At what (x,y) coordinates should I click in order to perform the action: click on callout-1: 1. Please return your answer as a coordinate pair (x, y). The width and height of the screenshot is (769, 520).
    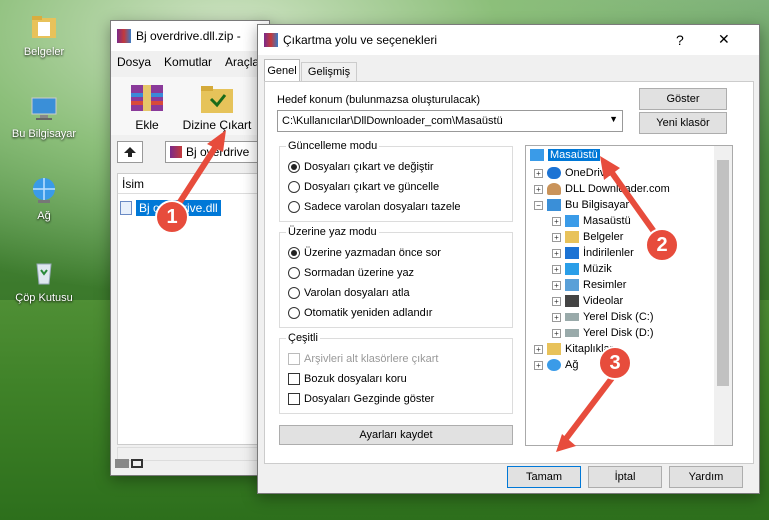
    Looking at the image, I should click on (172, 217).